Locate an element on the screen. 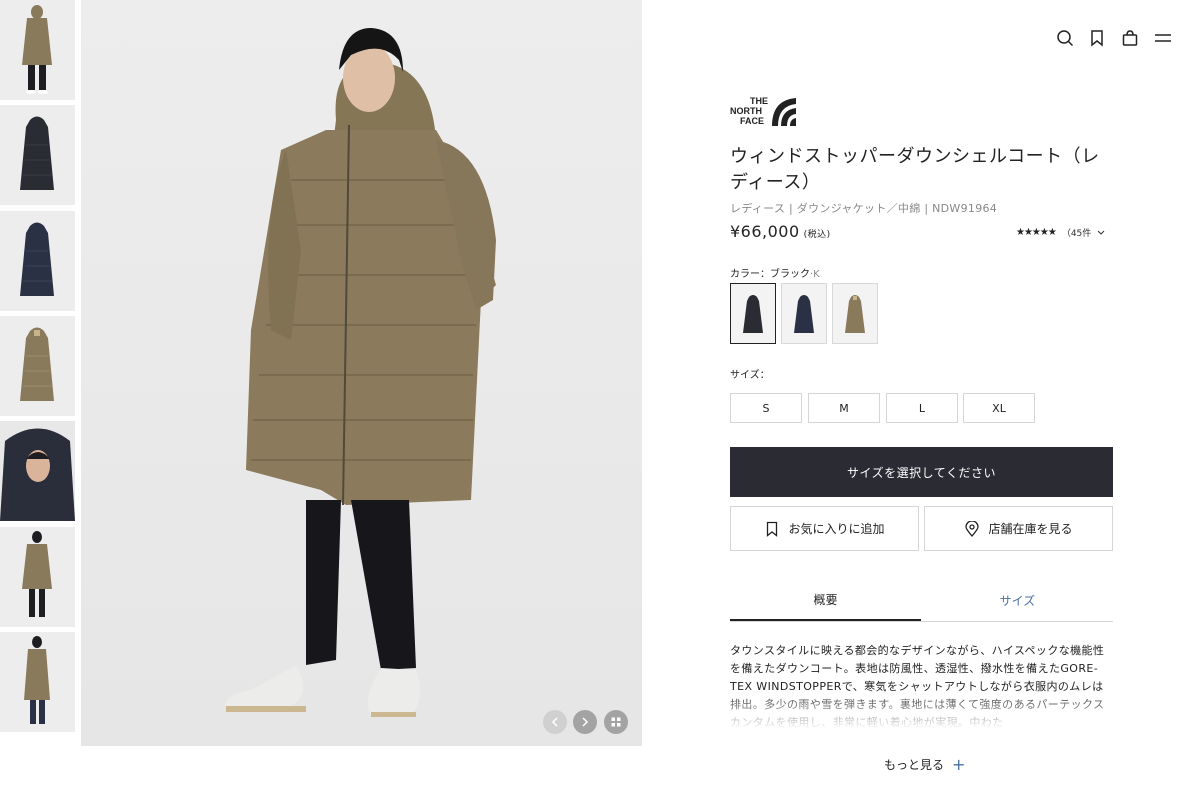  add-to-favorites-button: お気に入りに追加 is located at coordinates (824, 528).